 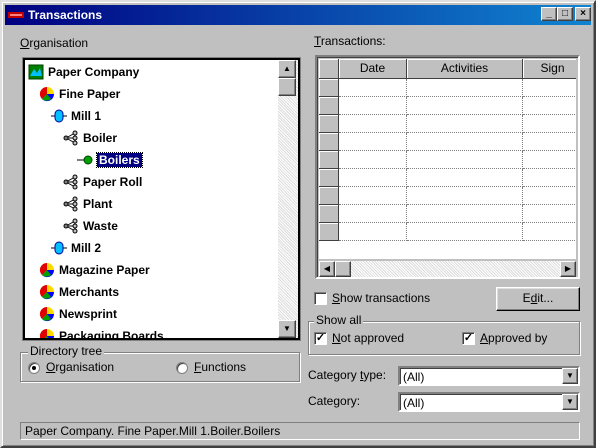 What do you see at coordinates (327, 269) in the screenshot?
I see `scroll-left-arrow-icon: ◀` at bounding box center [327, 269].